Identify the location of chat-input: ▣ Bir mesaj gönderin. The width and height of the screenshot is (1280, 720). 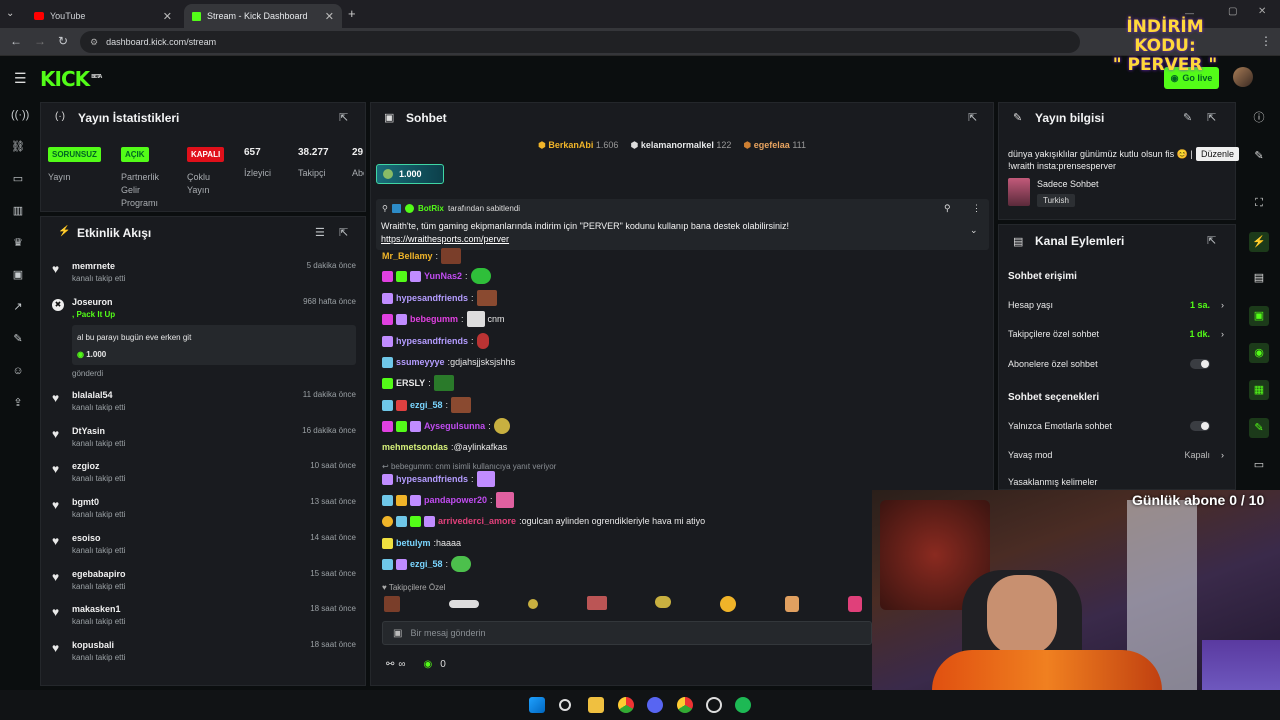
(627, 633).